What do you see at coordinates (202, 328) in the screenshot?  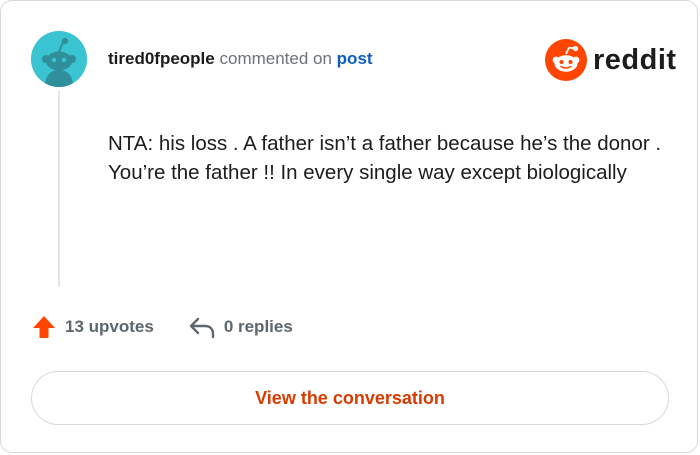 I see `reply-arrow-icon` at bounding box center [202, 328].